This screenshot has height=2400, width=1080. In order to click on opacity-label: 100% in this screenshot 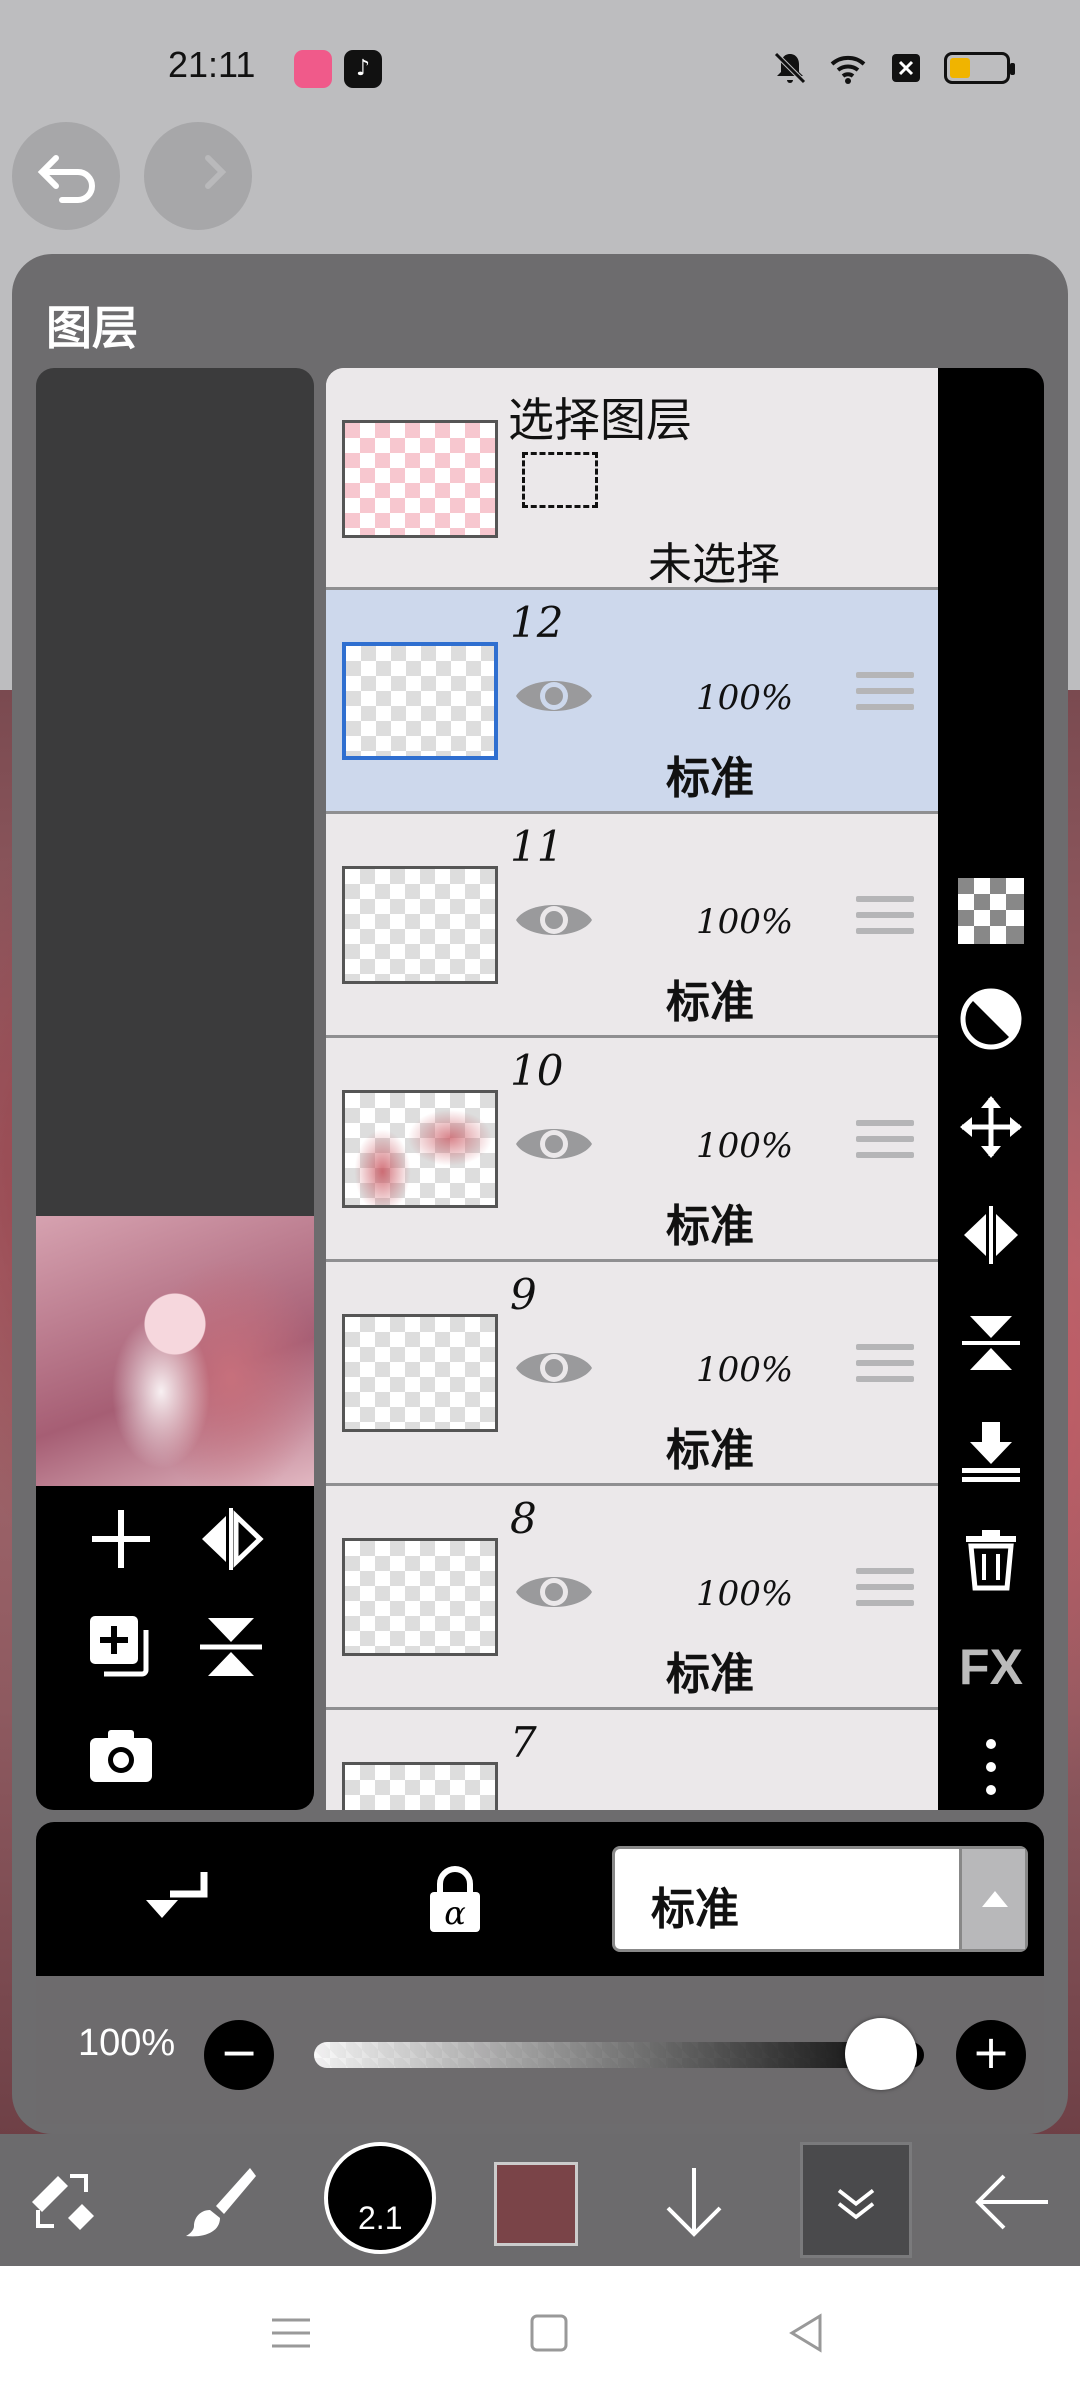, I will do `click(127, 2043)`.